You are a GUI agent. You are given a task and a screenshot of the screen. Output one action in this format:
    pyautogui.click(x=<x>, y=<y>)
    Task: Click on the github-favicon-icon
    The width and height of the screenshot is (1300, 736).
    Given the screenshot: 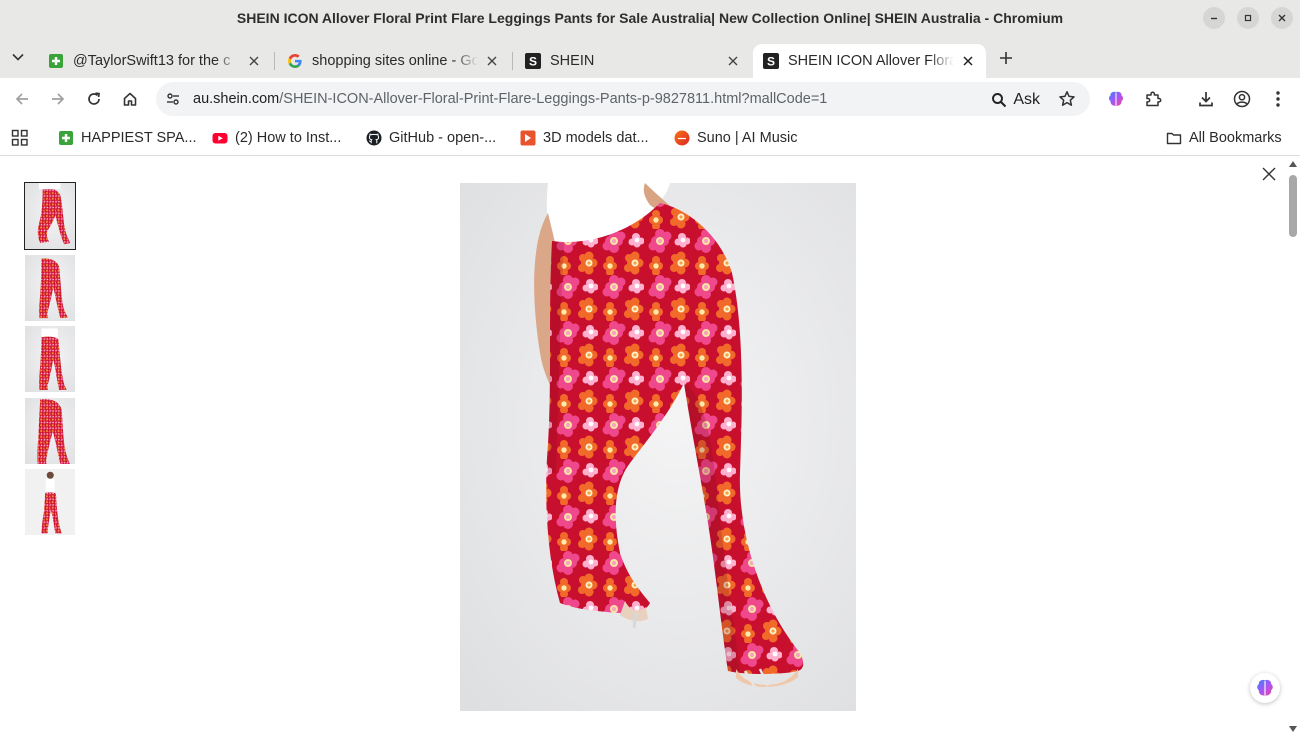 What is the action you would take?
    pyautogui.click(x=374, y=138)
    